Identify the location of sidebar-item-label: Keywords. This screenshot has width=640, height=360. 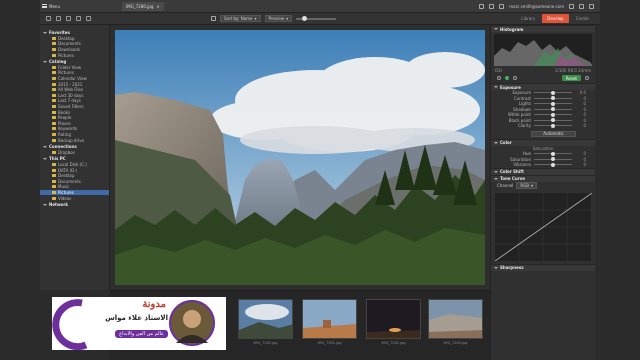
(68, 129).